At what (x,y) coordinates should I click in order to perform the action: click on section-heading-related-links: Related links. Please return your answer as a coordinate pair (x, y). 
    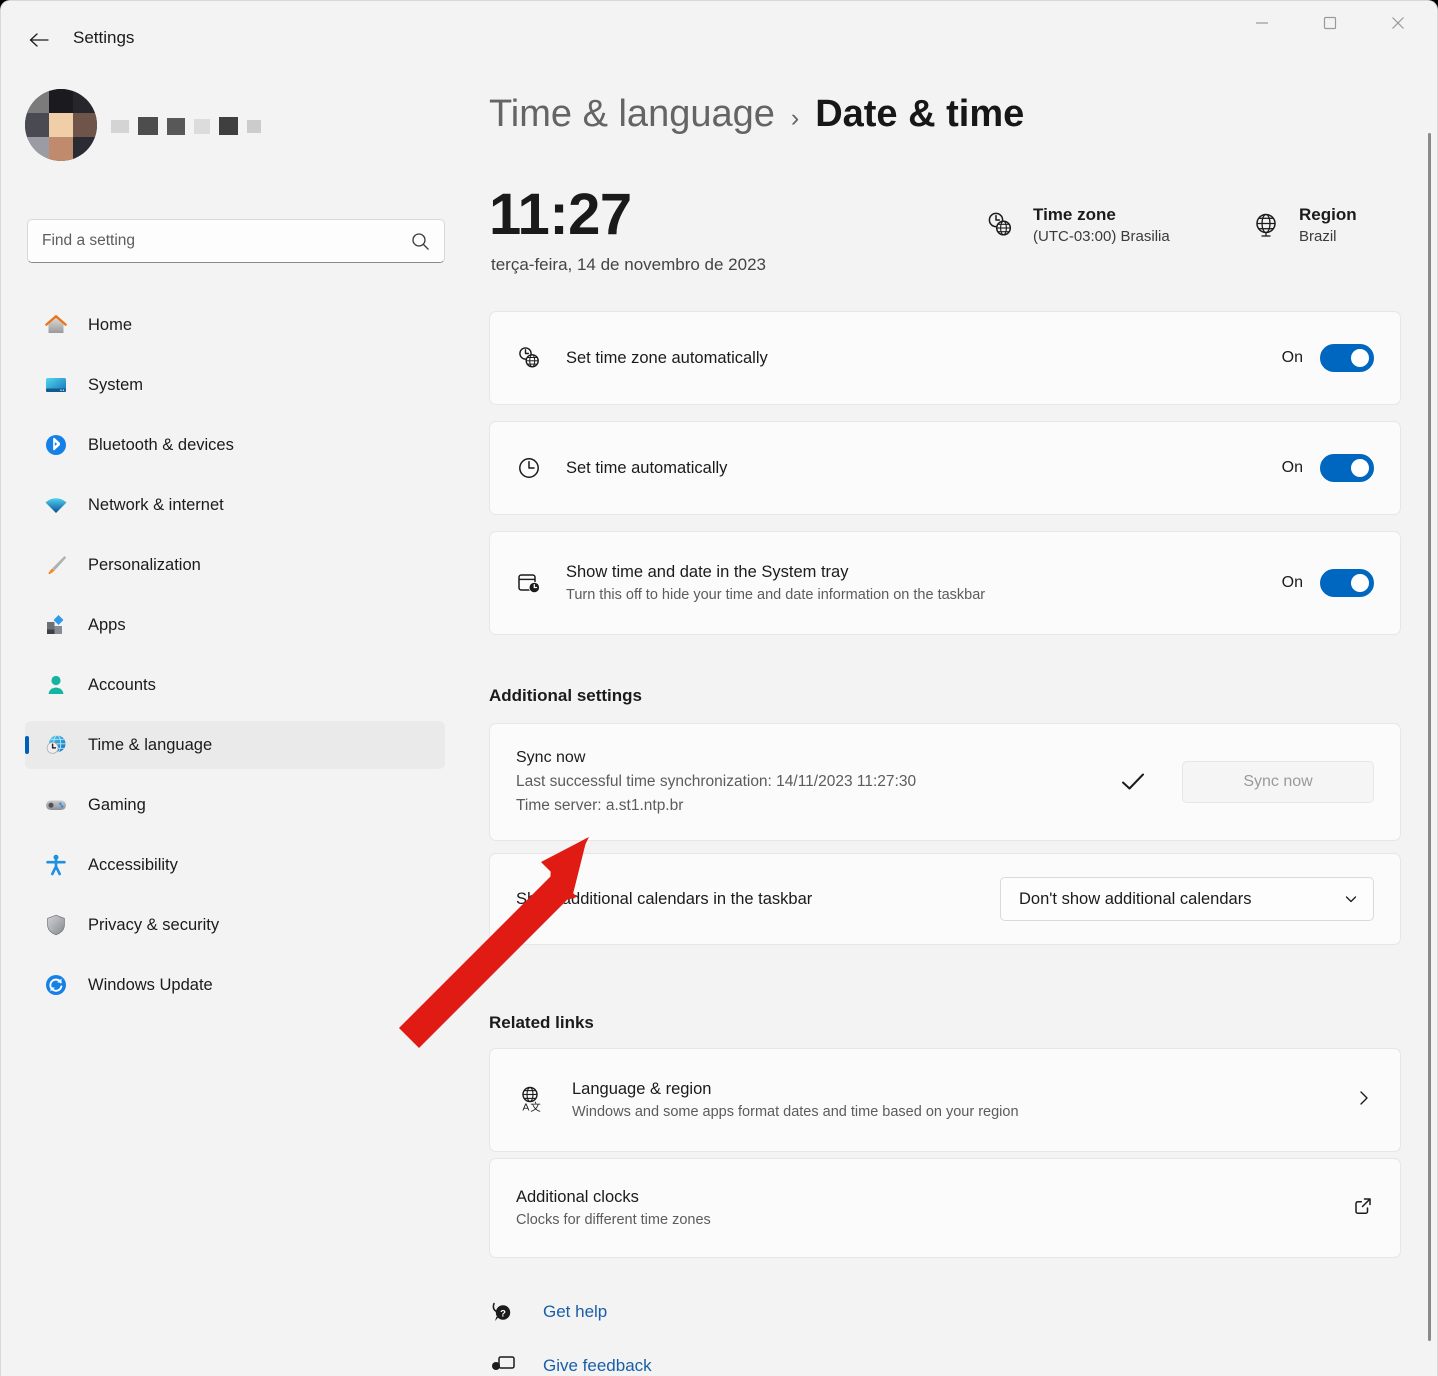
    Looking at the image, I should click on (541, 1022).